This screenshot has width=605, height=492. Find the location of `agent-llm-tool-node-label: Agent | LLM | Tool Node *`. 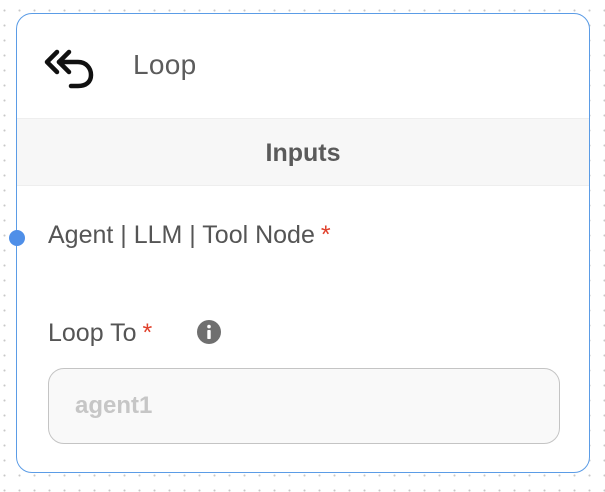

agent-llm-tool-node-label: Agent | LLM | Tool Node * is located at coordinates (189, 235).